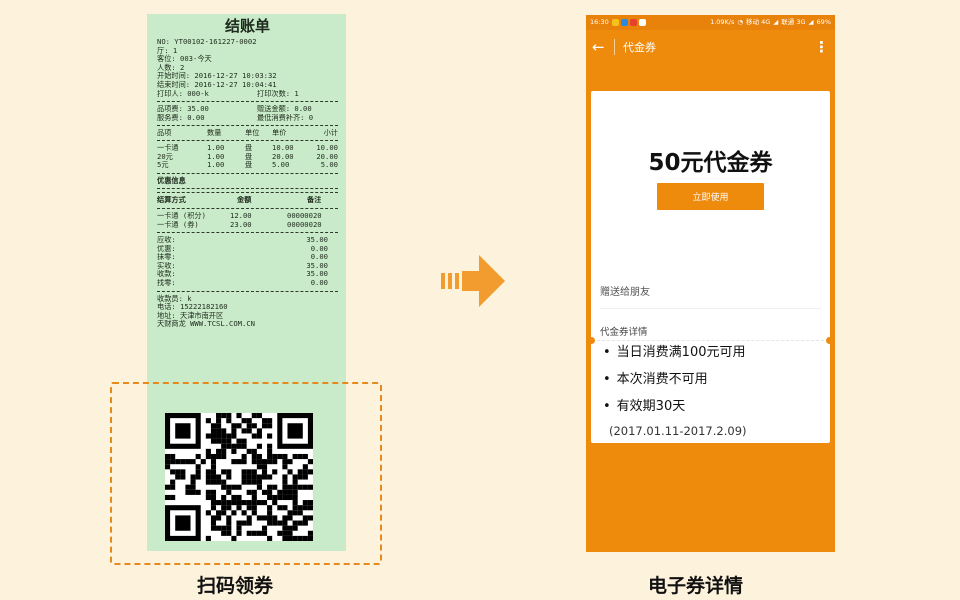  I want to click on status-bar: 16:30 1.09K/s ◔ 移动 4G ◢ 联通 3G ◢ 69%, so click(710, 22).